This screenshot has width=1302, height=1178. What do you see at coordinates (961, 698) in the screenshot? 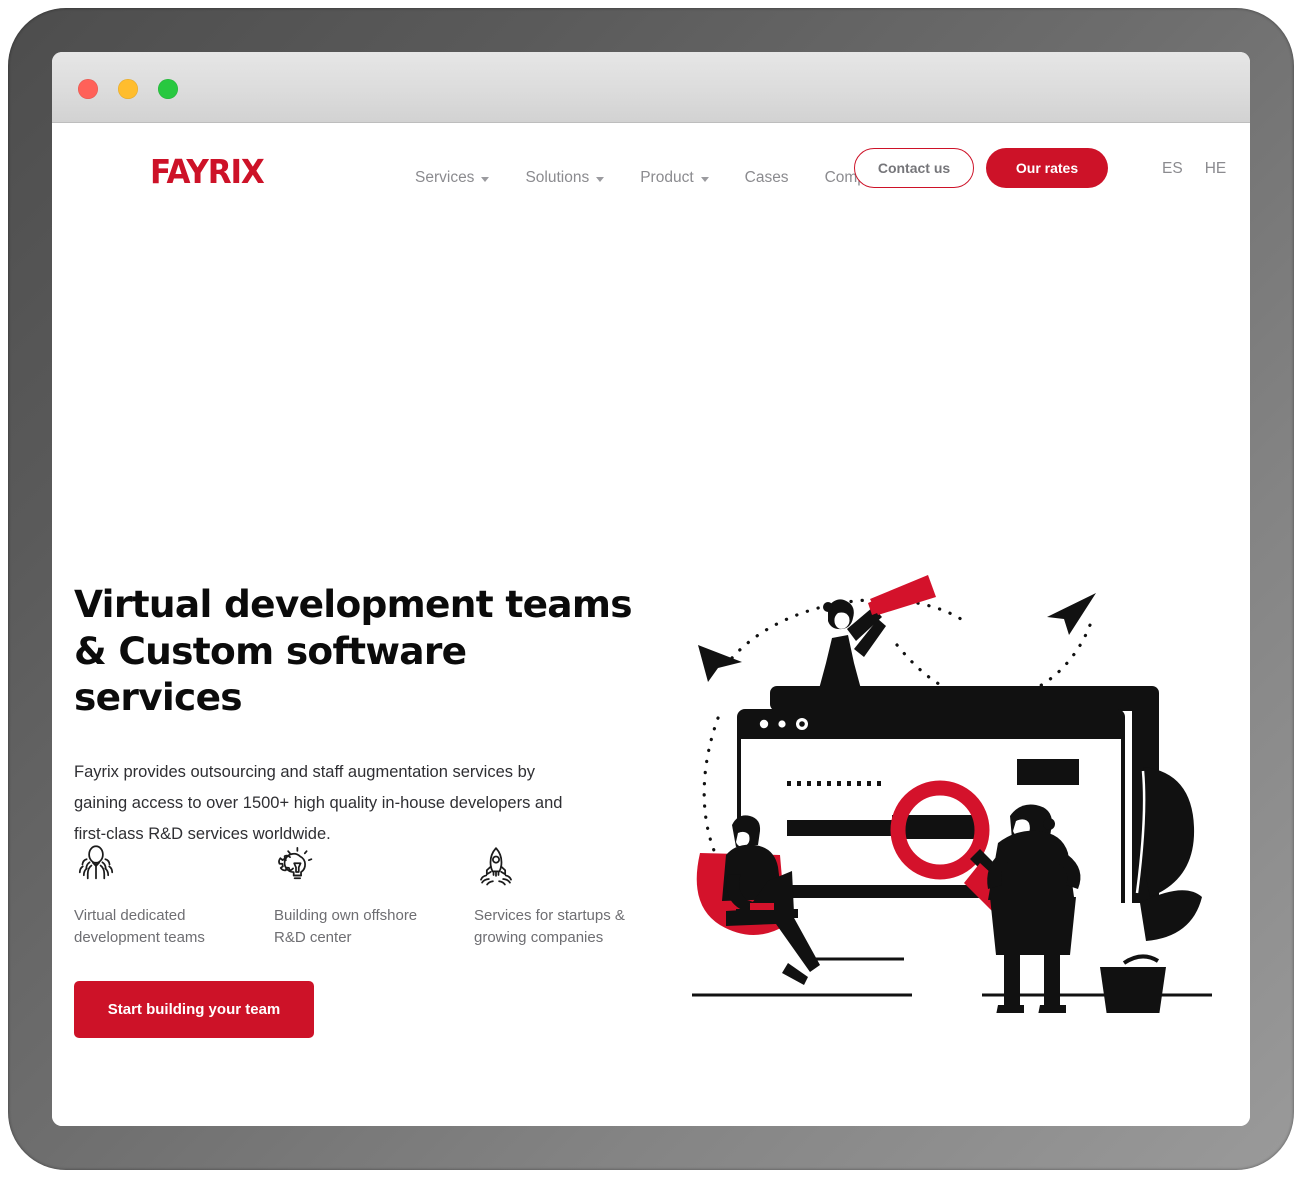
I see `illustration-back-panel-bar` at bounding box center [961, 698].